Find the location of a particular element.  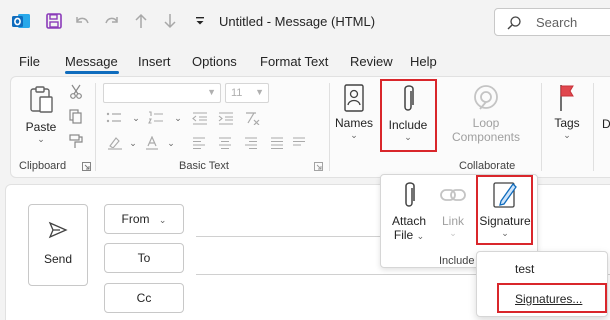

tab-review: Review is located at coordinates (371, 61).